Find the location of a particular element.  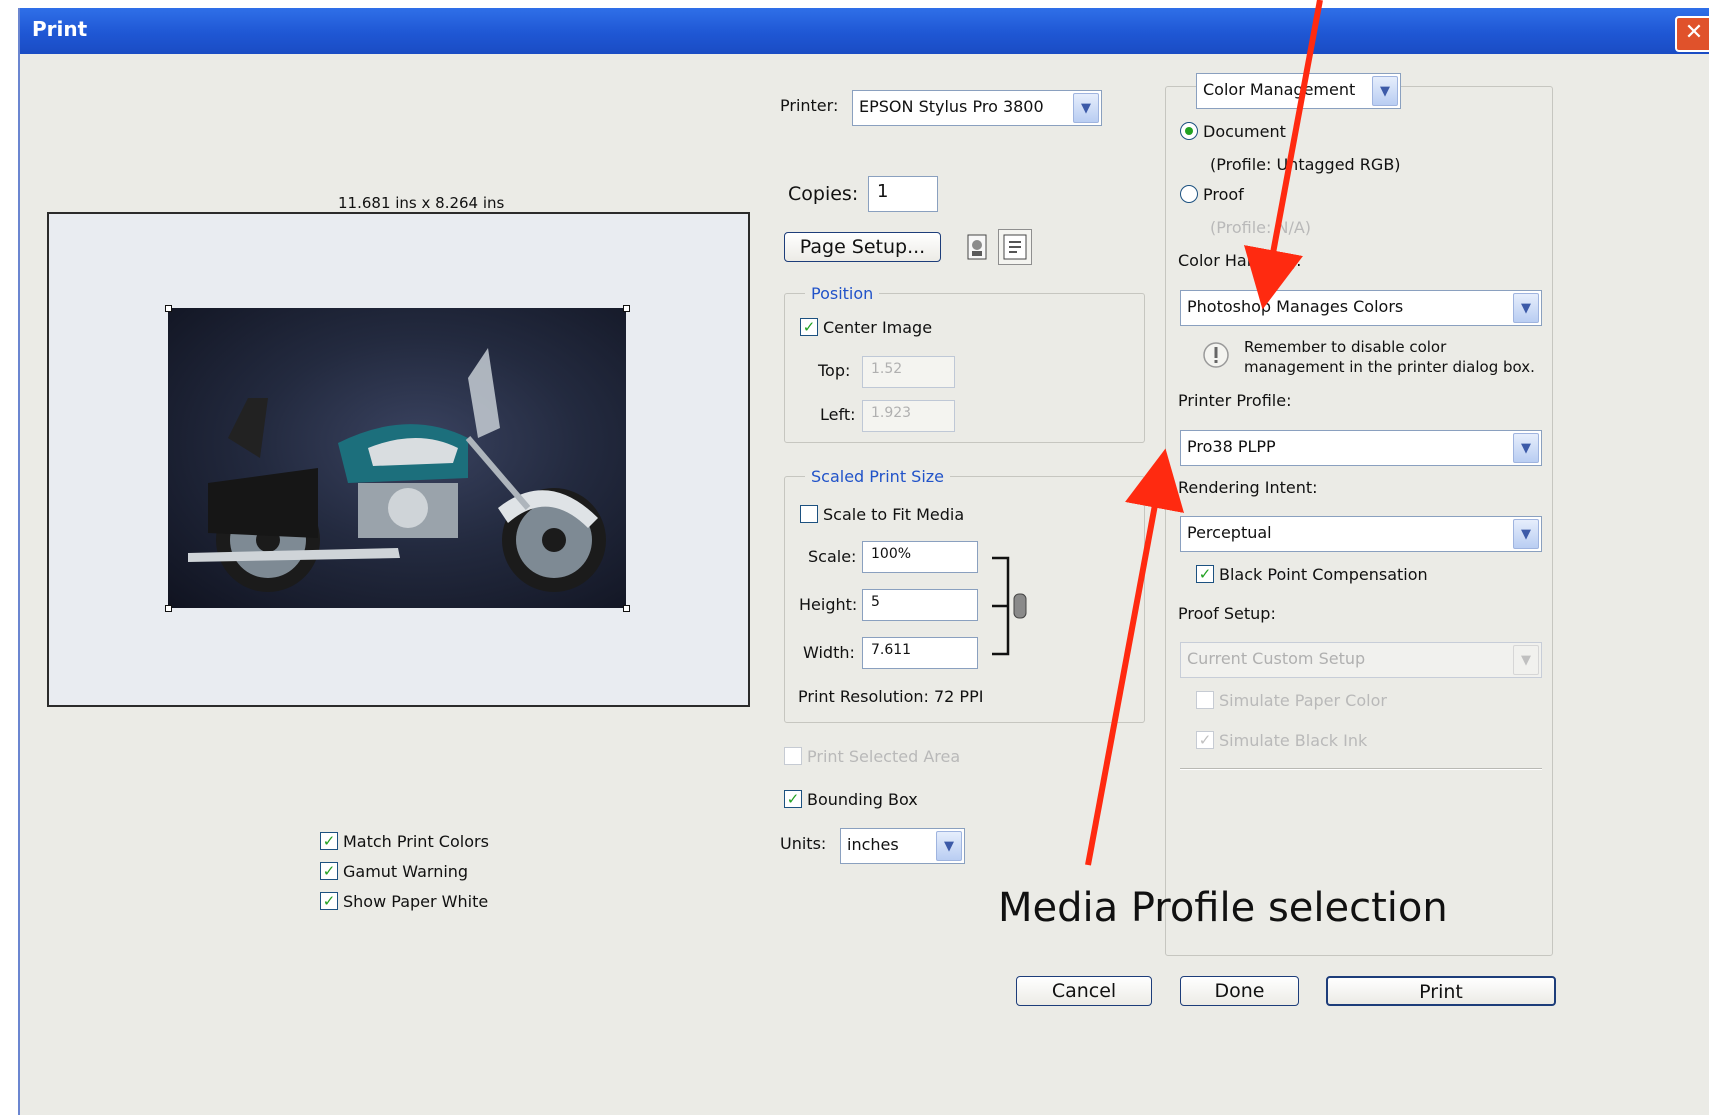

annotation-arrows is located at coordinates (1204, 433).